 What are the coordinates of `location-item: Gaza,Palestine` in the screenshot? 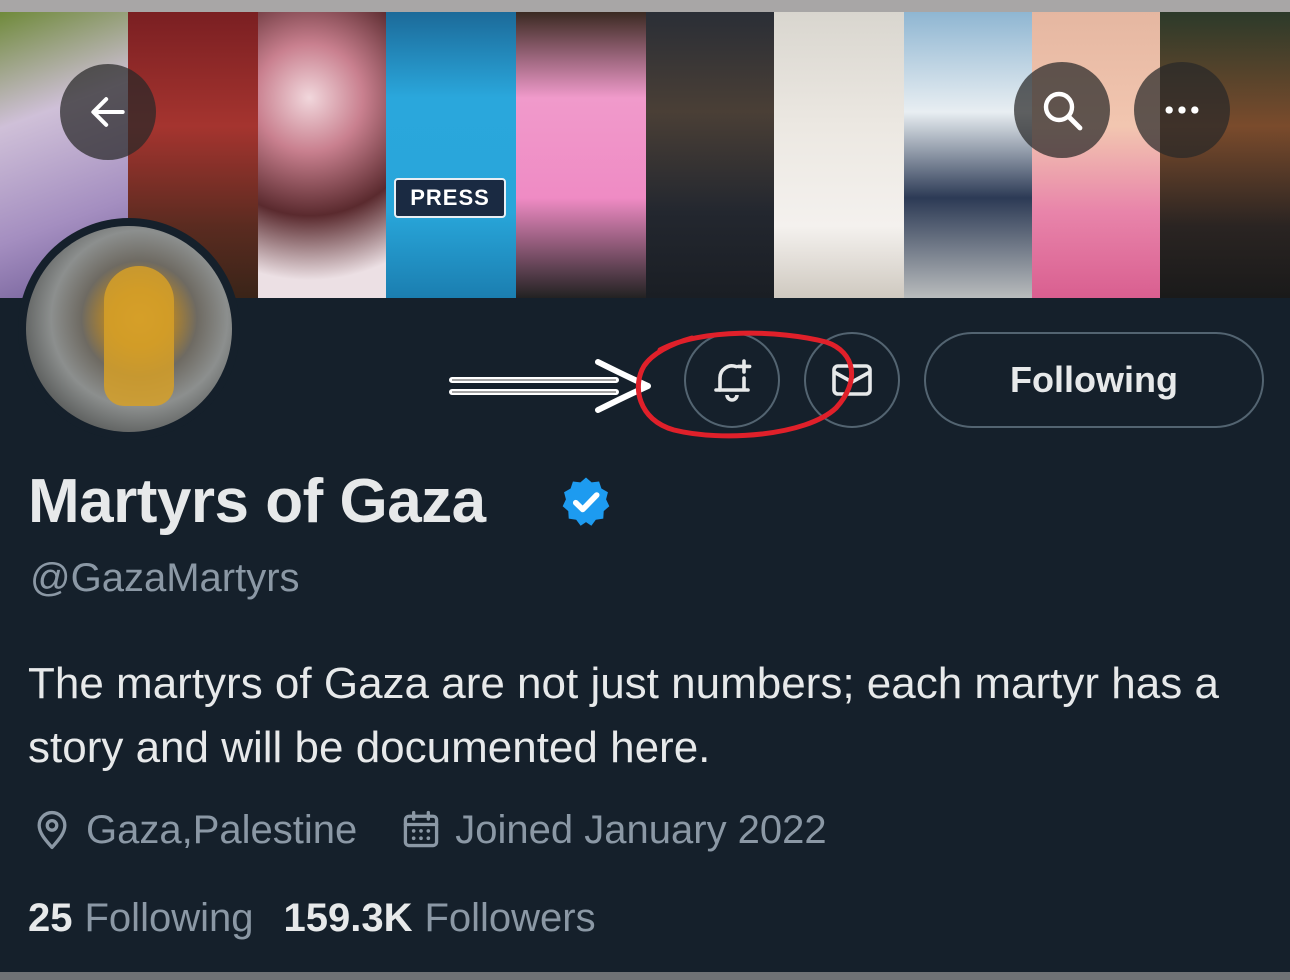 It's located at (193, 830).